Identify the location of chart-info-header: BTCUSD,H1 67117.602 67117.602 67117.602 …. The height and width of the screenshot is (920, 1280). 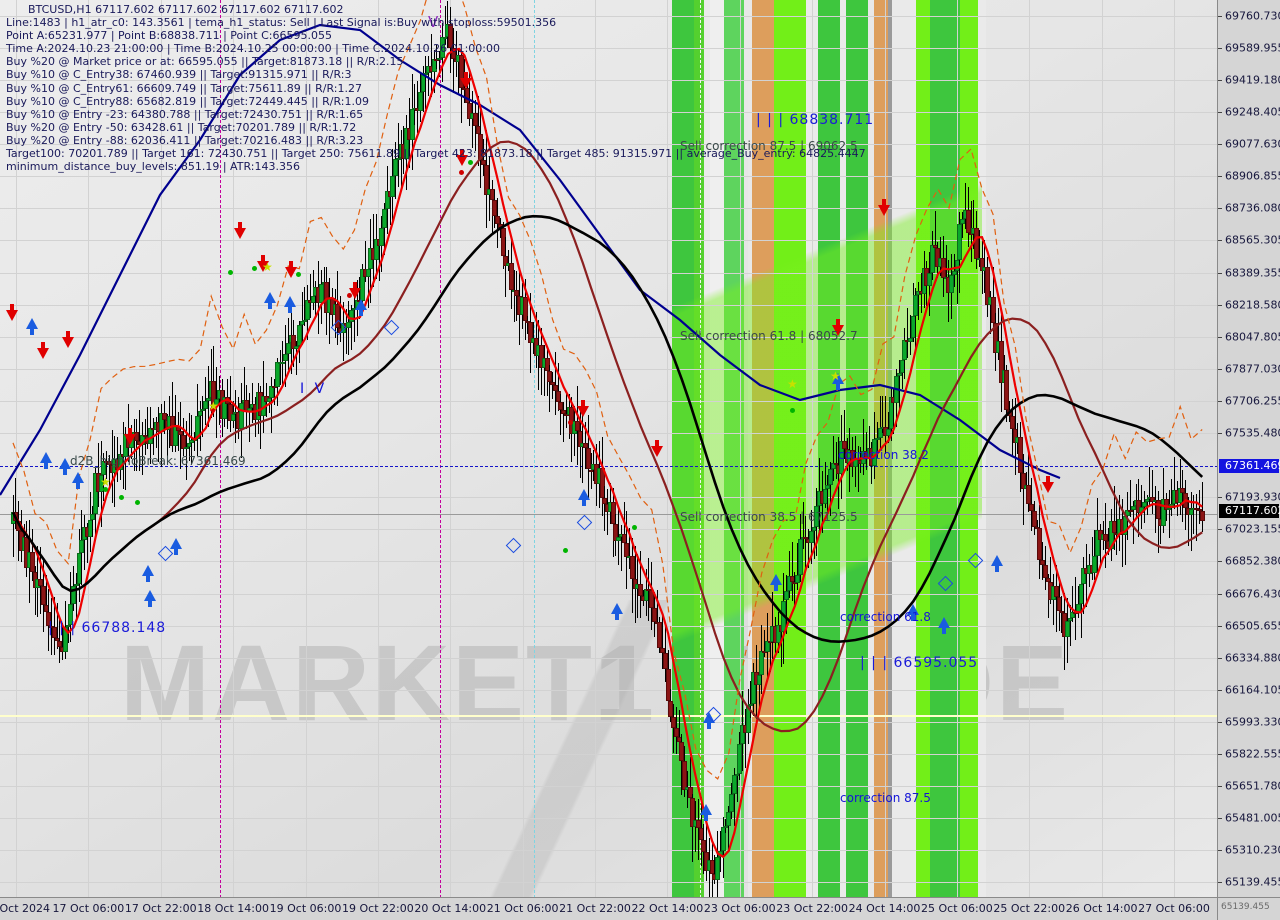
(436, 88).